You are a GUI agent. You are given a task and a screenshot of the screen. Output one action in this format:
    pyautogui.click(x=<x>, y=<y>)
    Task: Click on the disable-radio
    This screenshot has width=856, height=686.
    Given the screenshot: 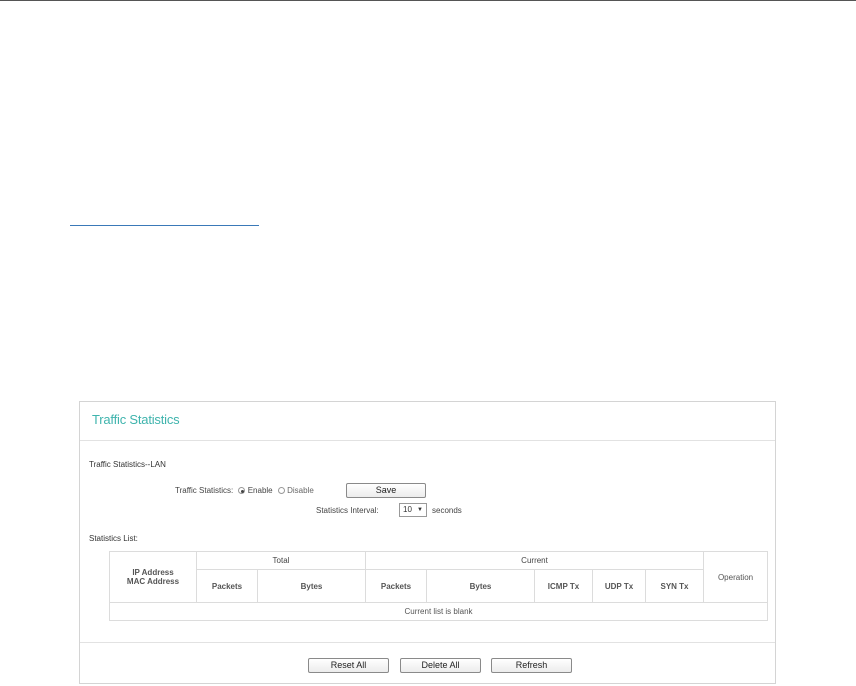 What is the action you would take?
    pyautogui.click(x=281, y=490)
    